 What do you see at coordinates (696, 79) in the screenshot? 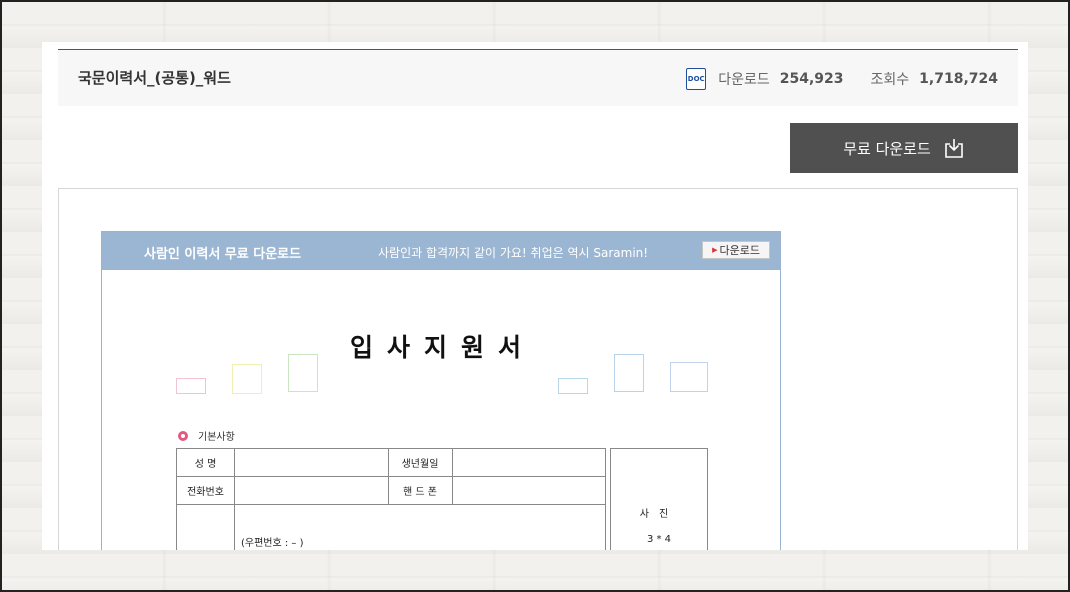
I see `doc-file-icon: DOC` at bounding box center [696, 79].